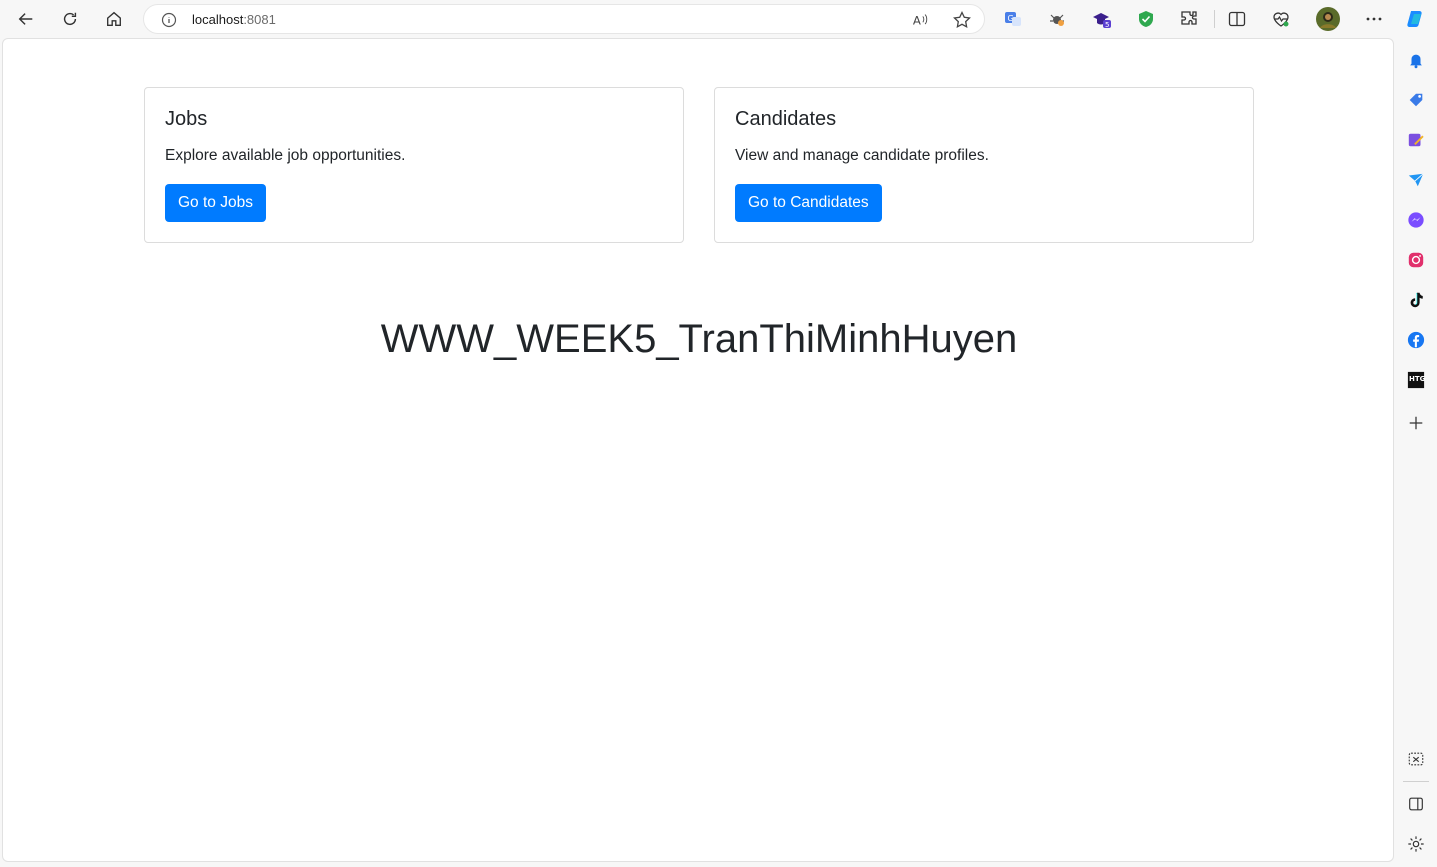 The image size is (1437, 867). What do you see at coordinates (1416, 452) in the screenshot?
I see `browser-sidebar: HTG` at bounding box center [1416, 452].